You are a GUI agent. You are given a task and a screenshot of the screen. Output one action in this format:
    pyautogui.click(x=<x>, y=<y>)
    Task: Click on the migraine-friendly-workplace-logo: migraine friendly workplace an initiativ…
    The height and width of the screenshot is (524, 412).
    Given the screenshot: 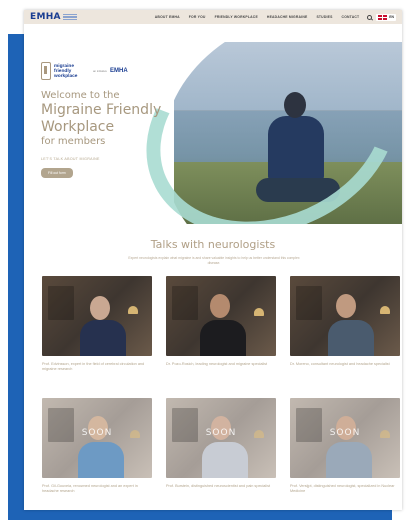 What is the action you would take?
    pyautogui.click(x=121, y=71)
    